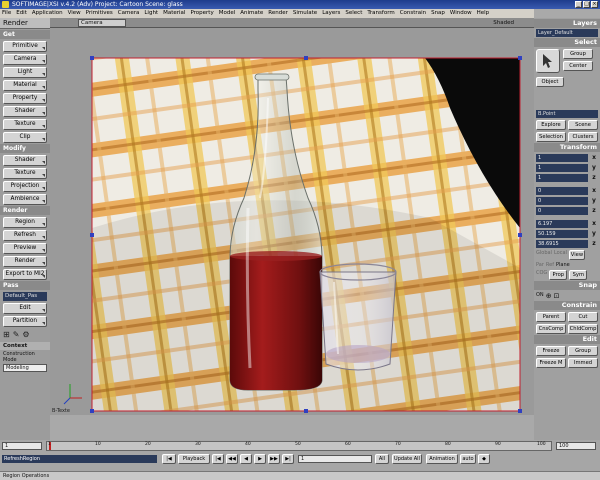 Image resolution: width=600 pixels, height=480 pixels. What do you see at coordinates (567, 114) in the screenshot?
I see `selection-filter-field: B.Point` at bounding box center [567, 114].